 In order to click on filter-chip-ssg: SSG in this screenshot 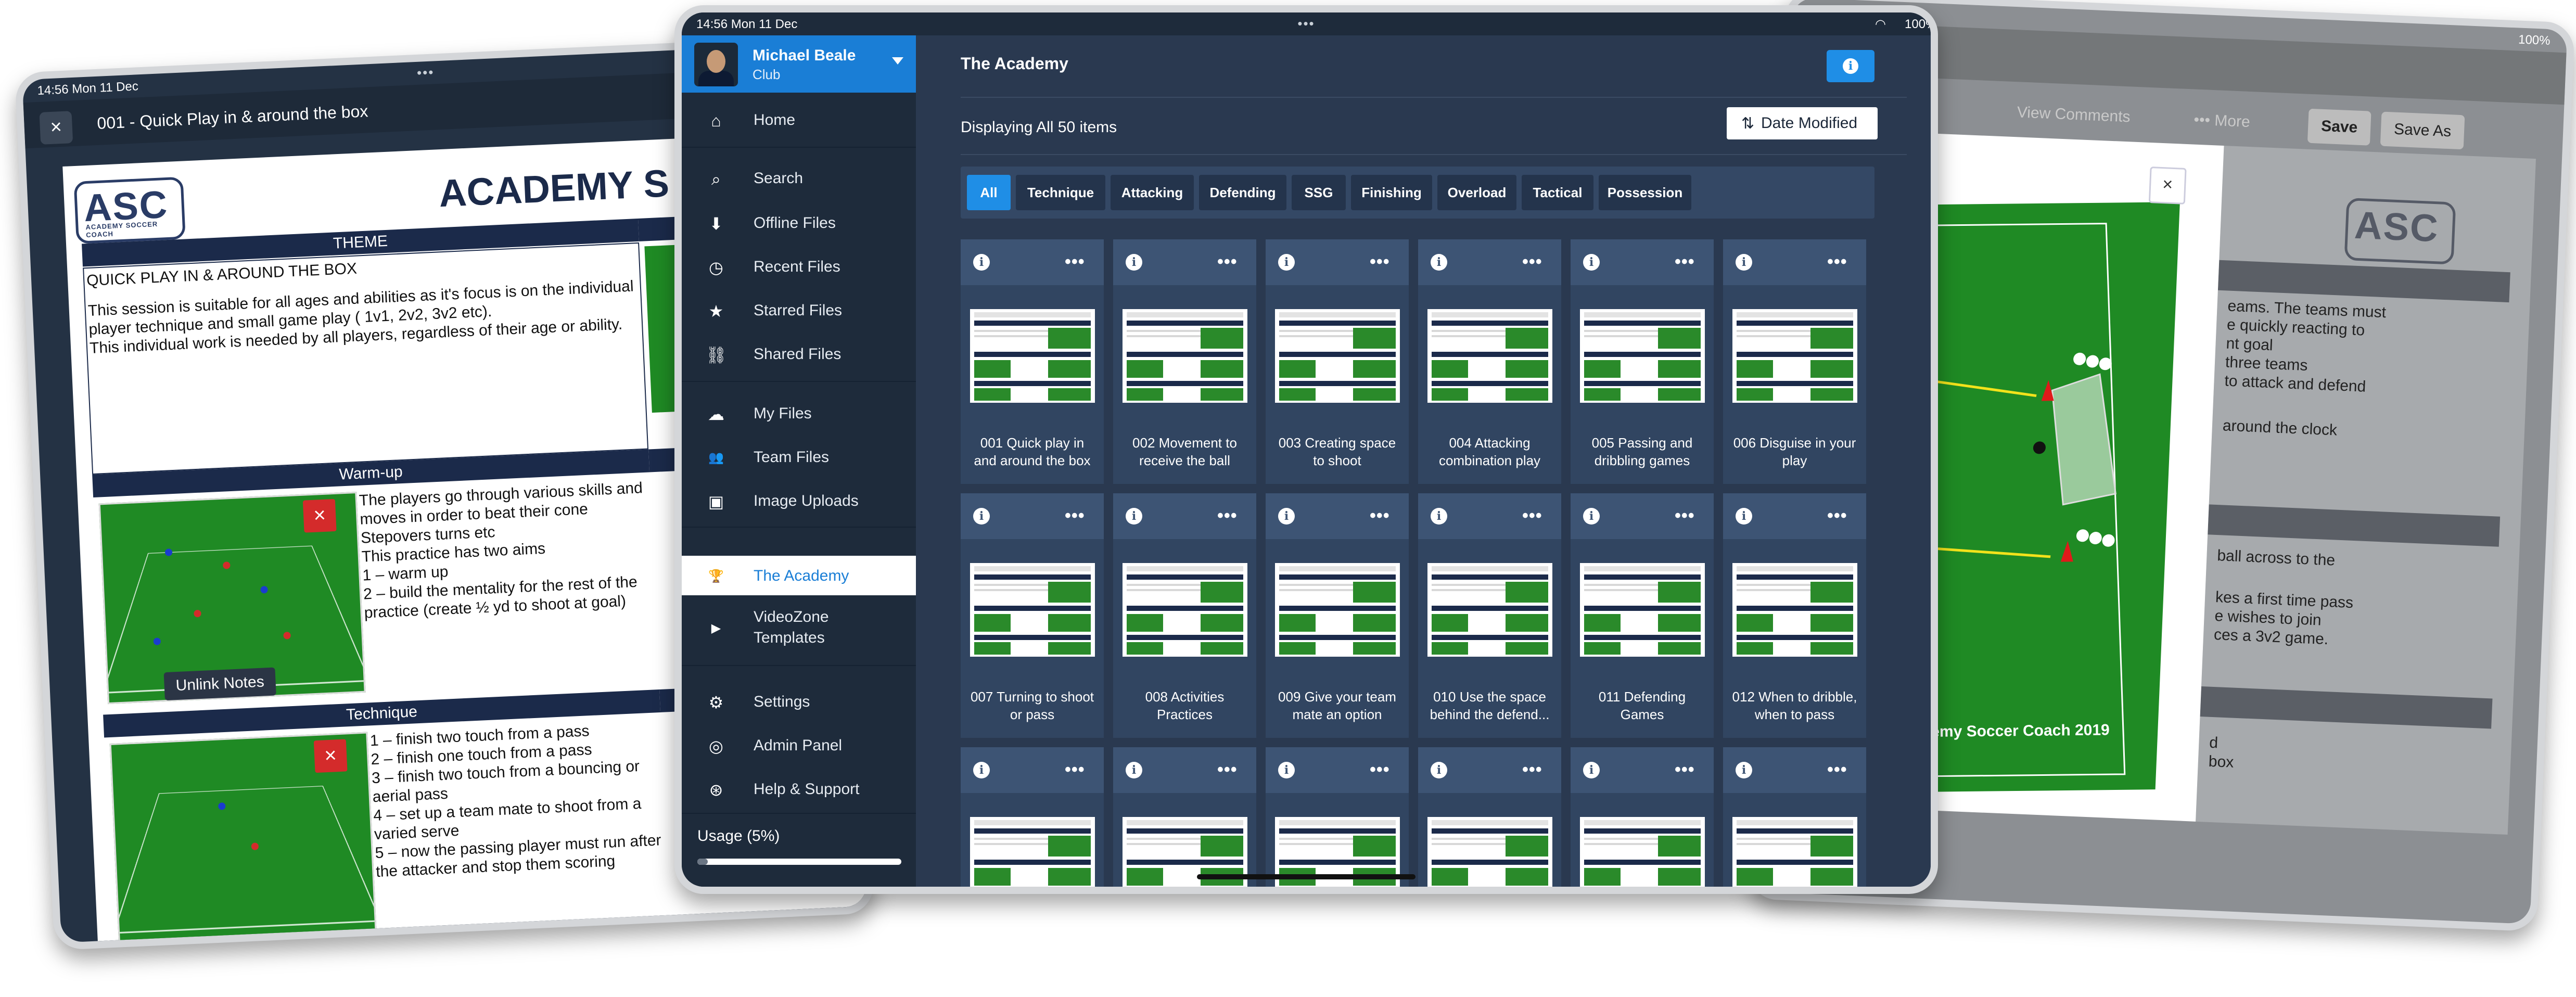, I will do `click(1319, 192)`.